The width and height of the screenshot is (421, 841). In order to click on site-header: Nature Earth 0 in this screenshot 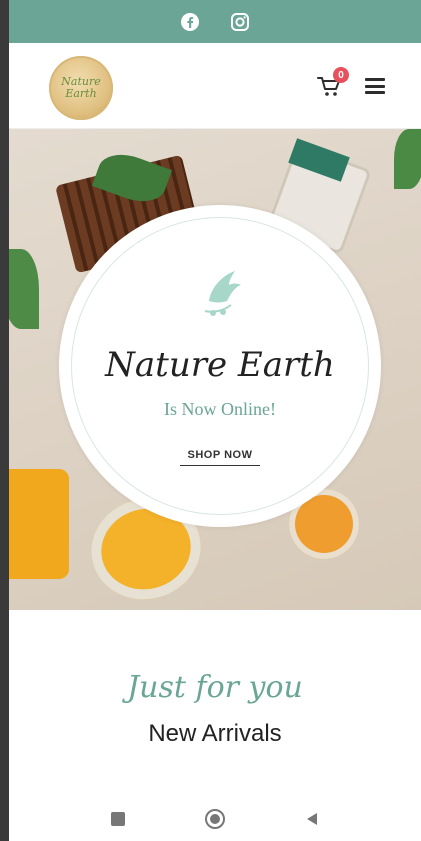, I will do `click(215, 86)`.